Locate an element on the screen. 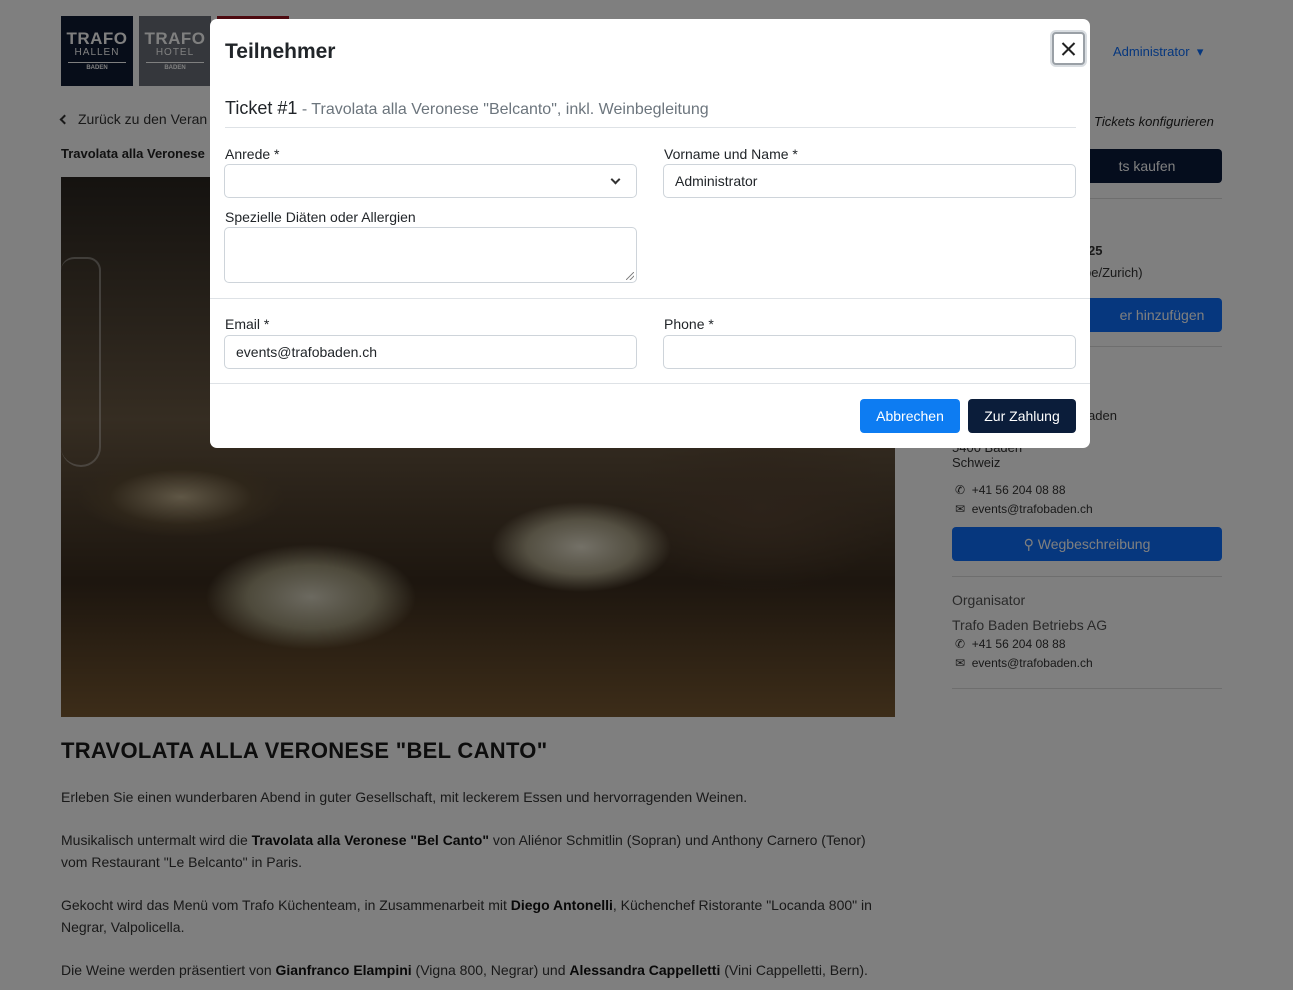 This screenshot has height=990, width=1293. name-field: Administrator is located at coordinates (869, 181).